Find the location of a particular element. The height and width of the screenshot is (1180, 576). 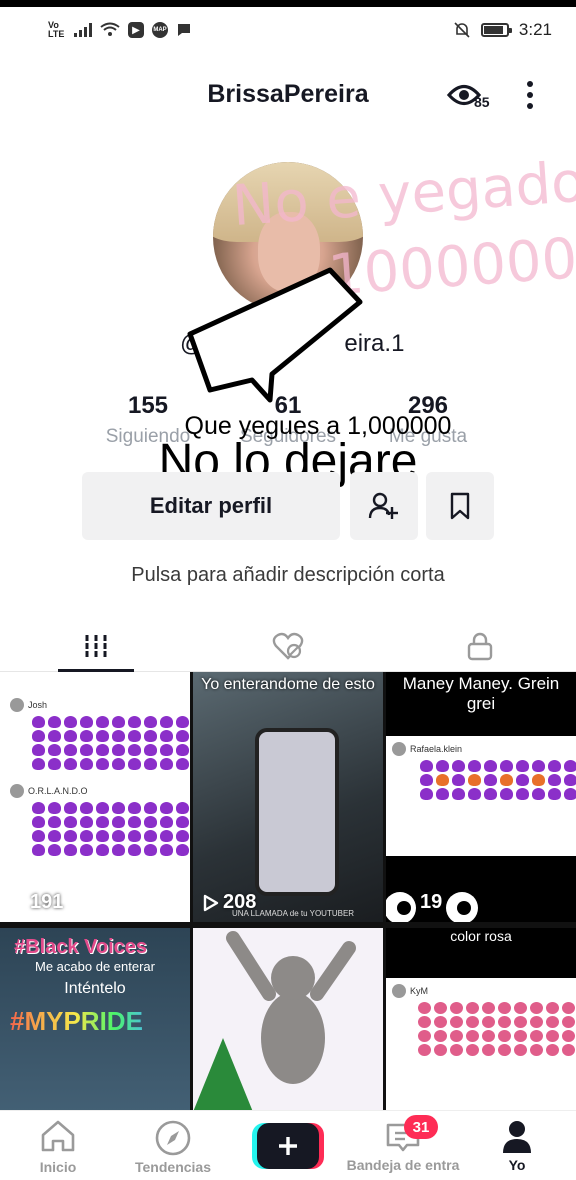

profile-views-button: 85 is located at coordinates (474, 98).